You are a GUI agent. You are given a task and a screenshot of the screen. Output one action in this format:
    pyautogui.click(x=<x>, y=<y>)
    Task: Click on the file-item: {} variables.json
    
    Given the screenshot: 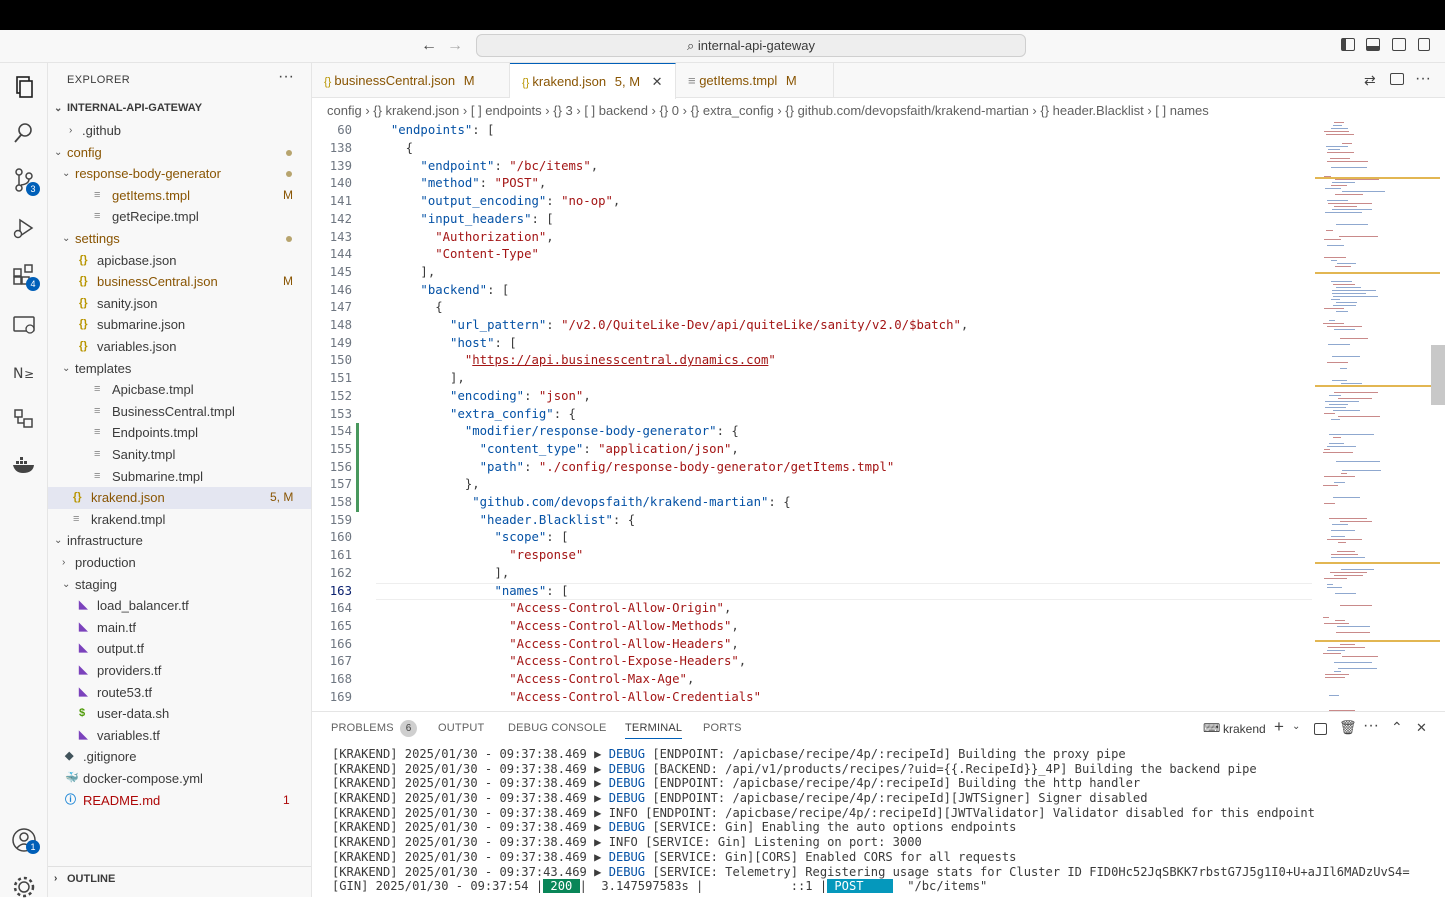 What is the action you would take?
    pyautogui.click(x=179, y=347)
    